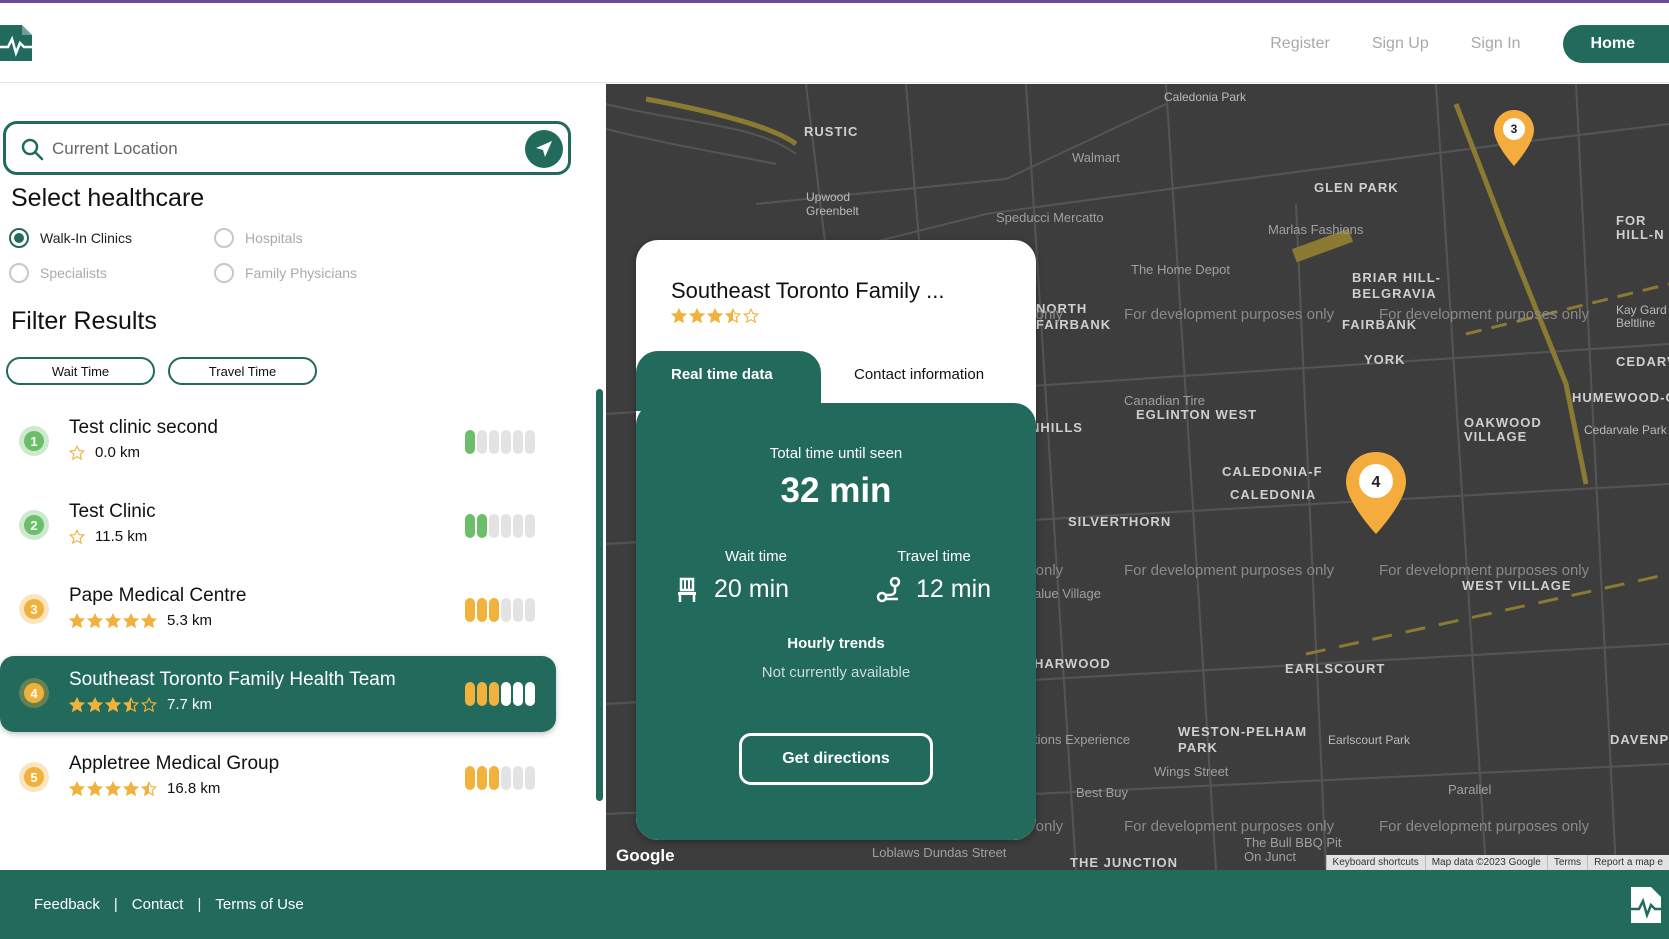 The width and height of the screenshot is (1669, 939). Describe the element at coordinates (16, 43) in the screenshot. I see `heartbeat-document-icon` at that location.